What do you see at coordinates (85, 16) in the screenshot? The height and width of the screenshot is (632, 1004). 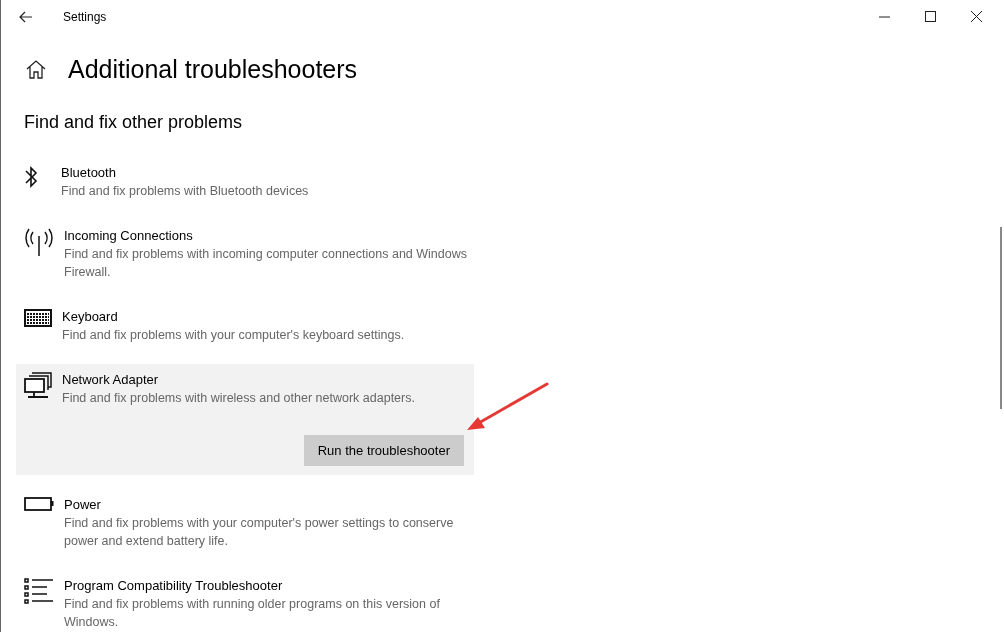 I see `window-title: Settings` at bounding box center [85, 16].